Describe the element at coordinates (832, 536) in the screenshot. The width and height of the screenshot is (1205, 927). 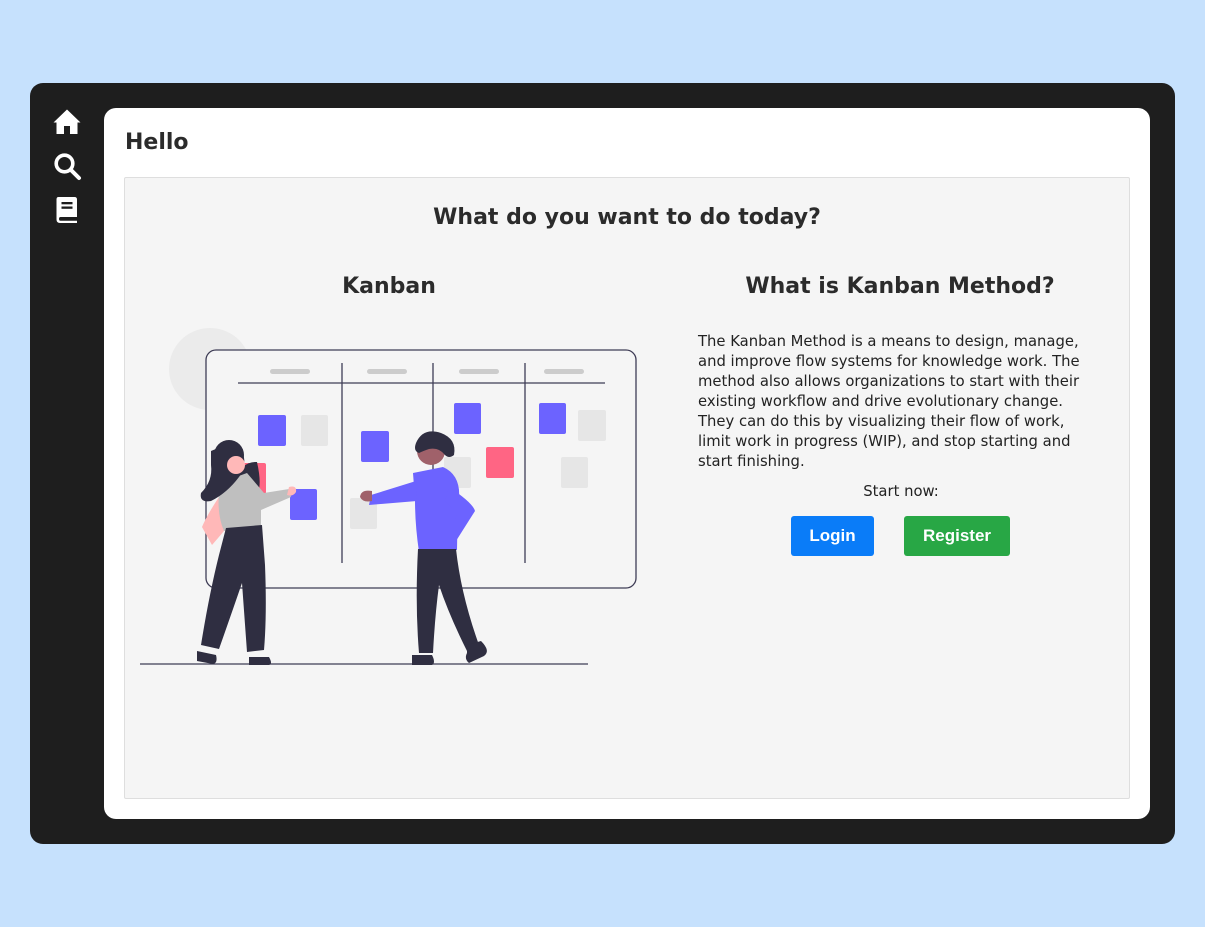
I see `login-button: Login` at that location.